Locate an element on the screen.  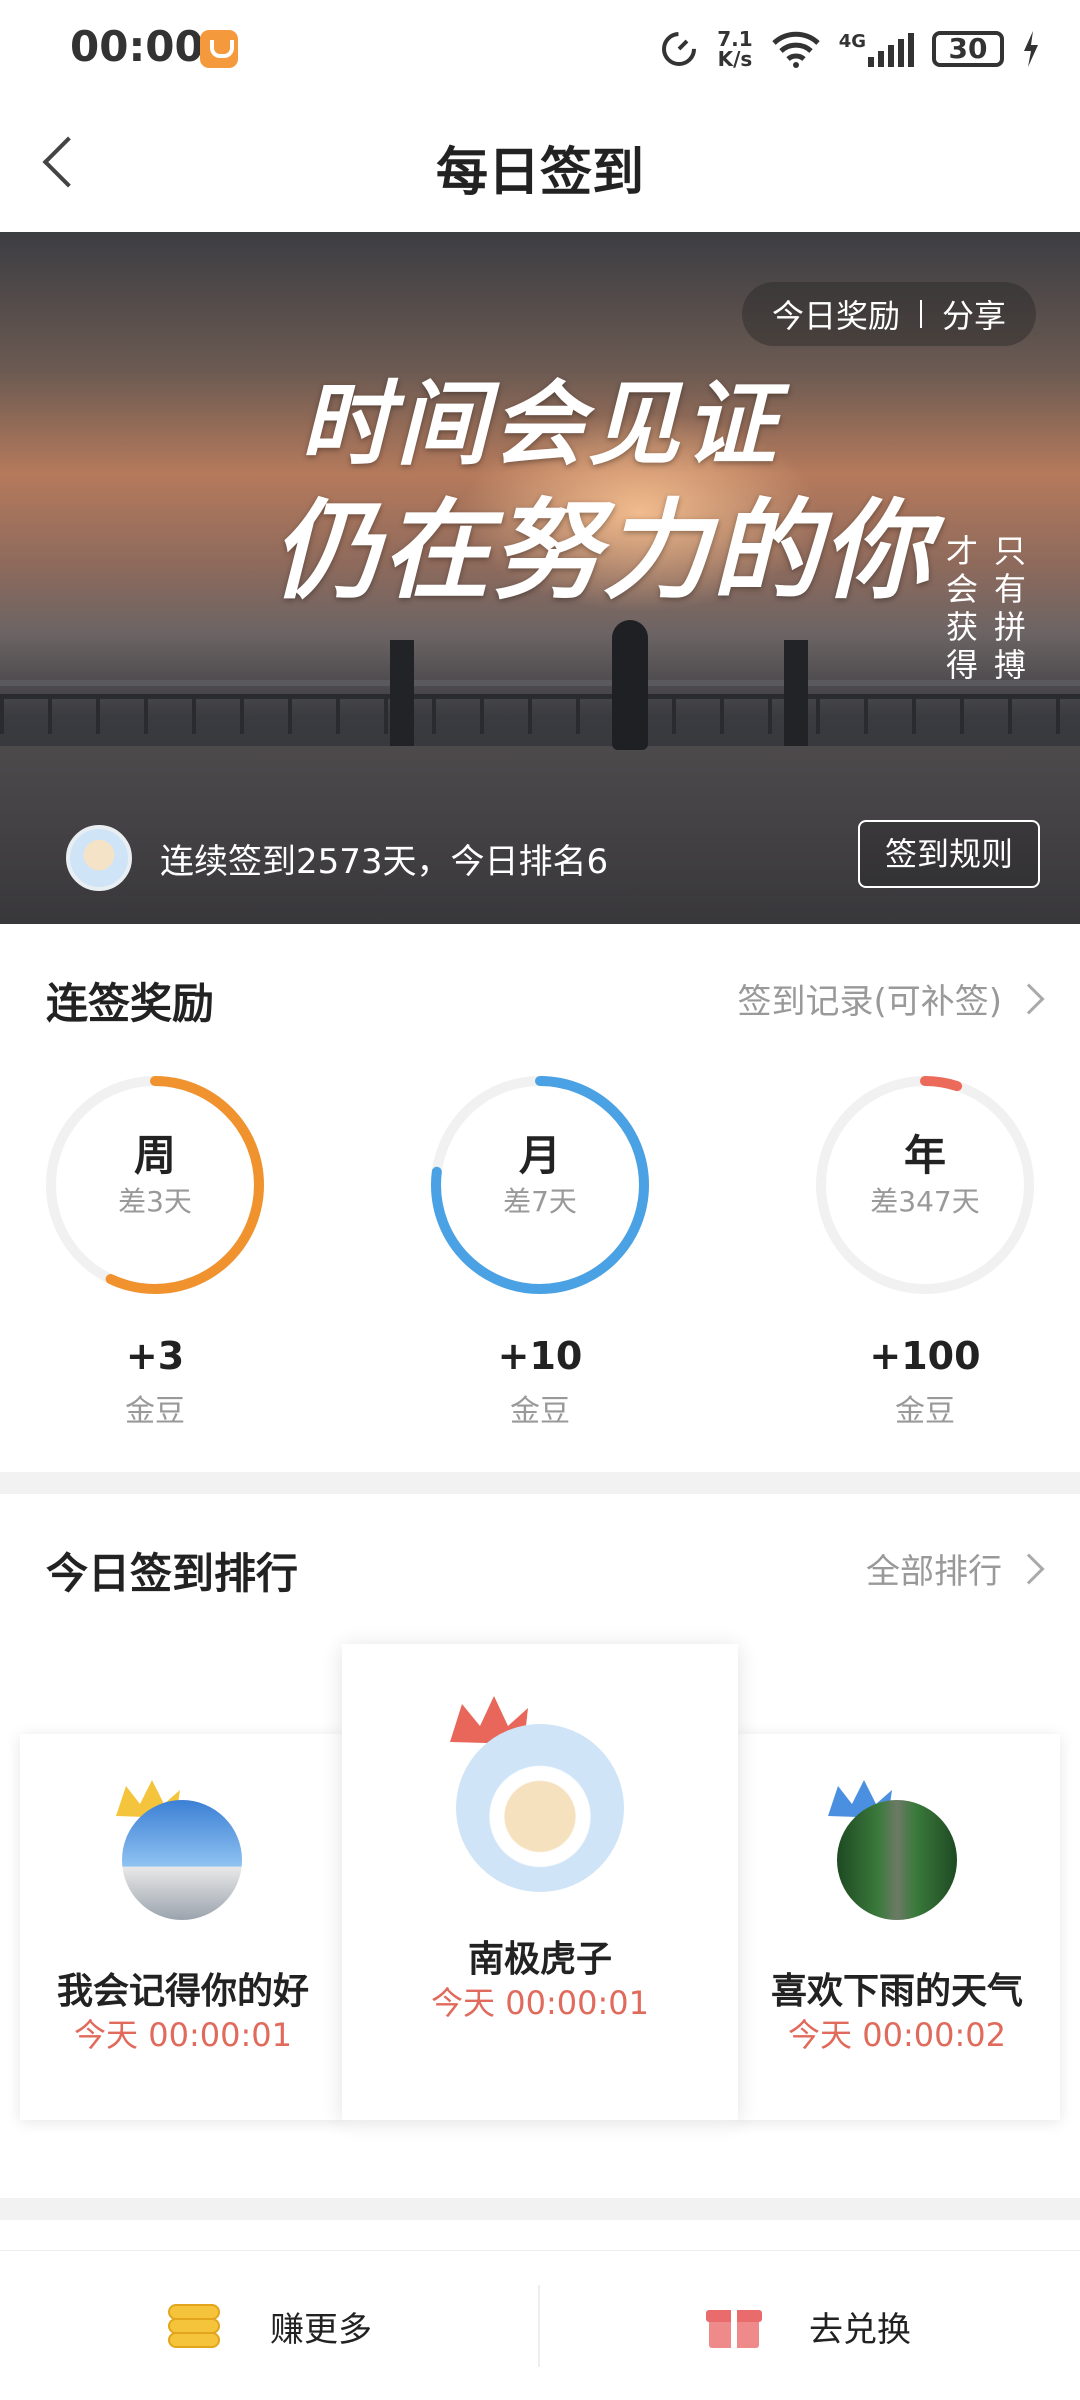
streak-rewards-title: 连签奖励 is located at coordinates (130, 1003).